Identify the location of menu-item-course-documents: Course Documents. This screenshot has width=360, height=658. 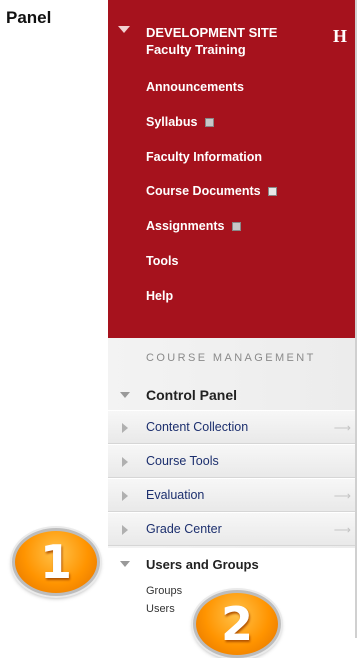
(212, 191).